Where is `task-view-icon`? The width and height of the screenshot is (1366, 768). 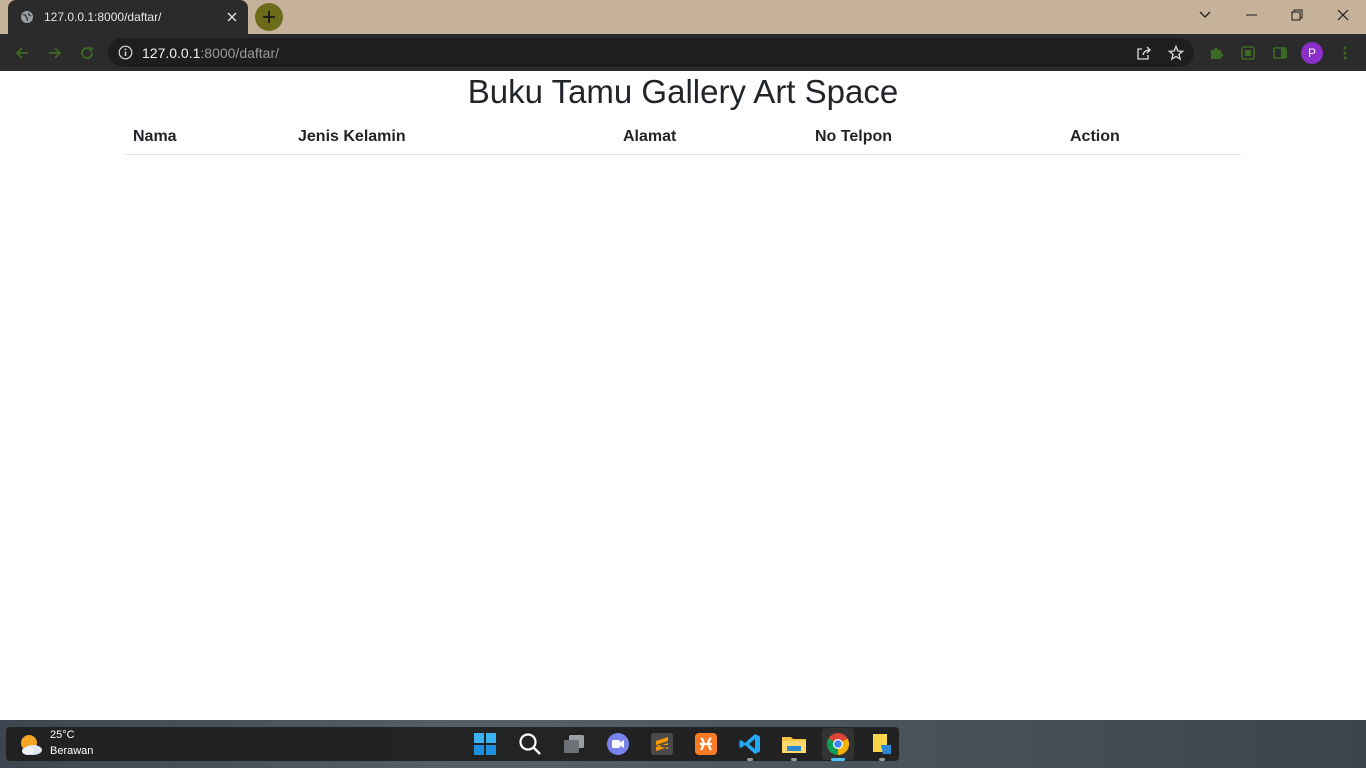 task-view-icon is located at coordinates (574, 744).